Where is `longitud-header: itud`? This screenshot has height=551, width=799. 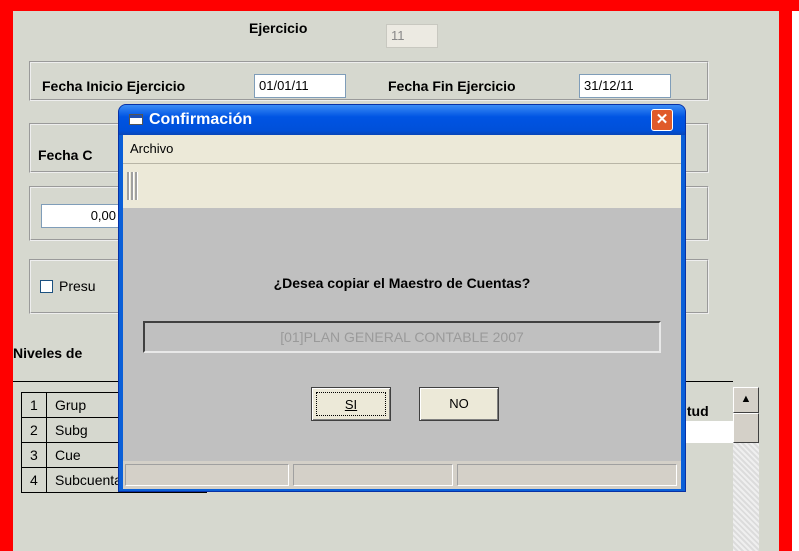
longitud-header: itud is located at coordinates (696, 411).